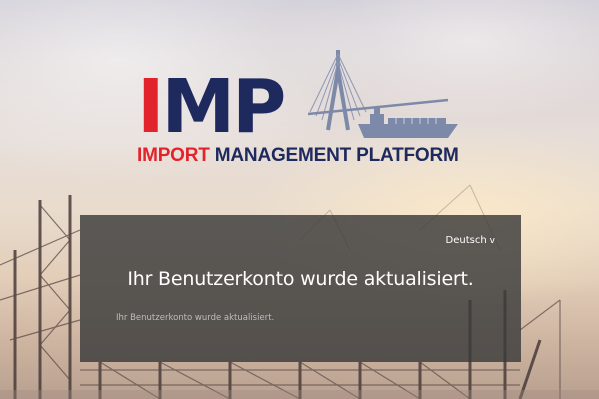  Describe the element at coordinates (224, 107) in the screenshot. I see `logo-letters-mp: MP` at that location.